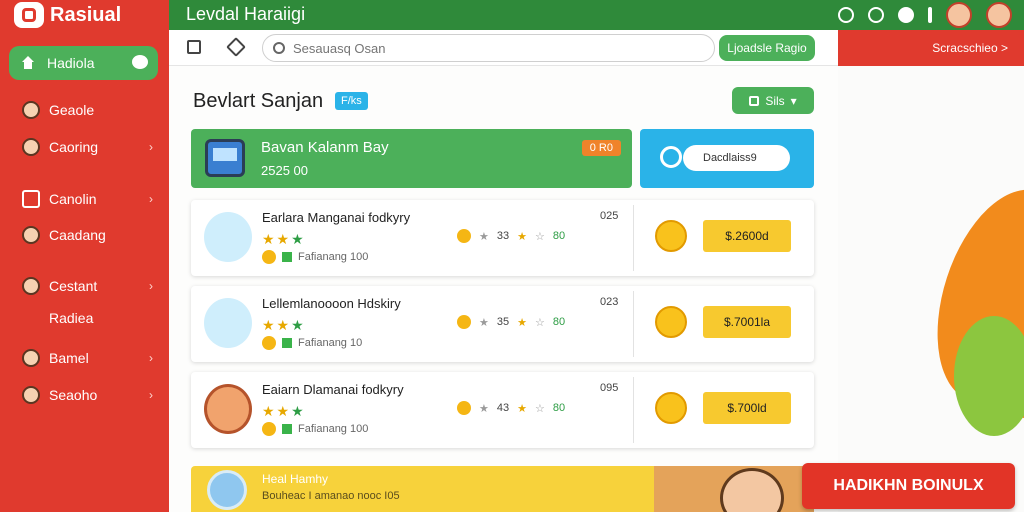  I want to click on page-title: Bevlart Sanjan, so click(258, 101).